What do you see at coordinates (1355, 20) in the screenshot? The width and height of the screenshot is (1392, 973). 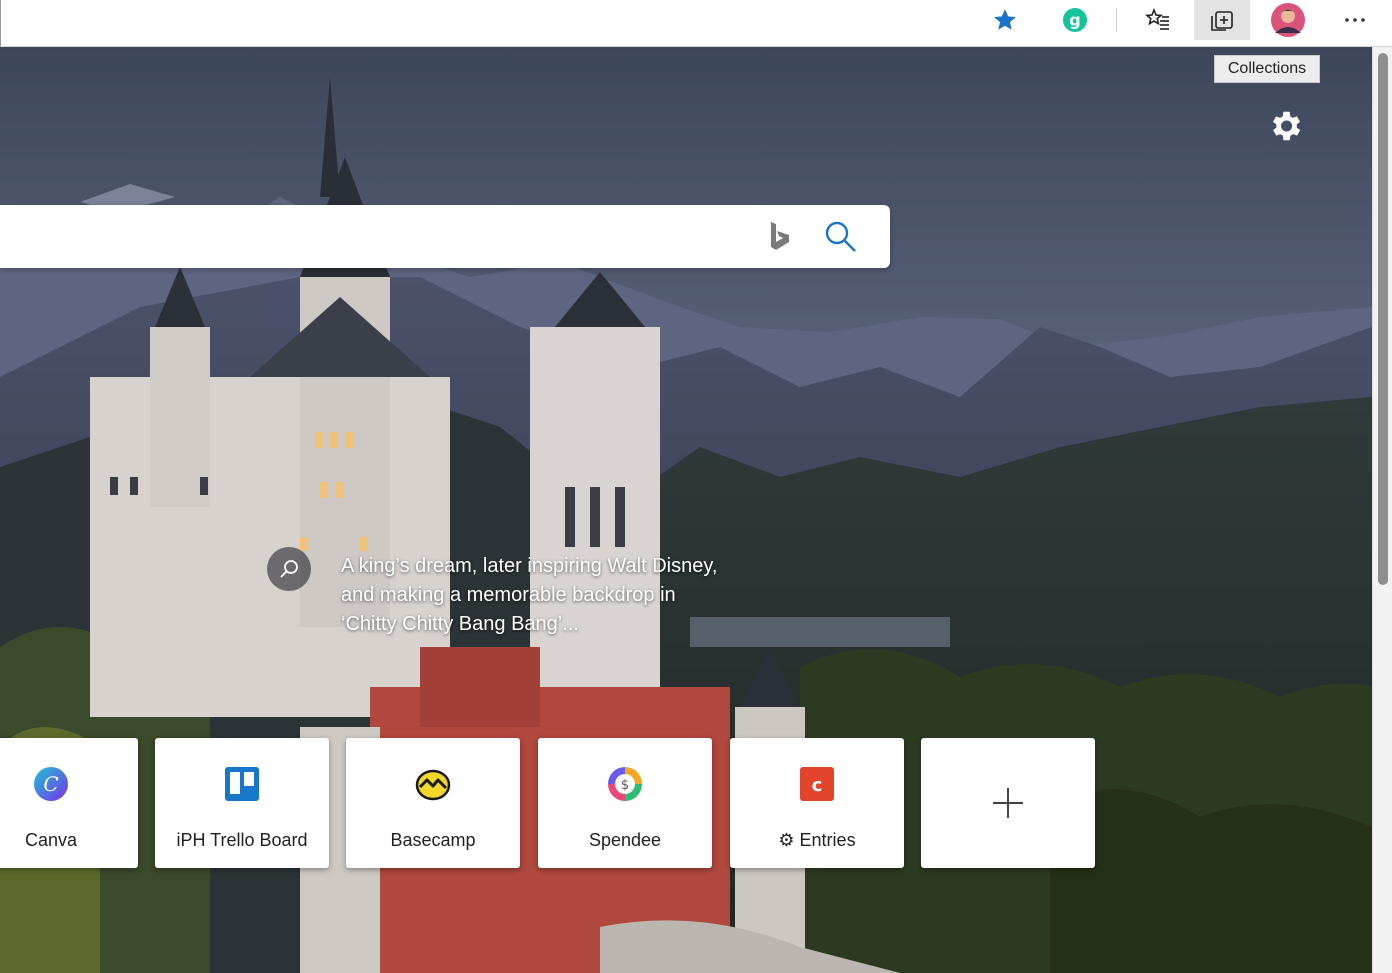 I see `more-options-icon` at bounding box center [1355, 20].